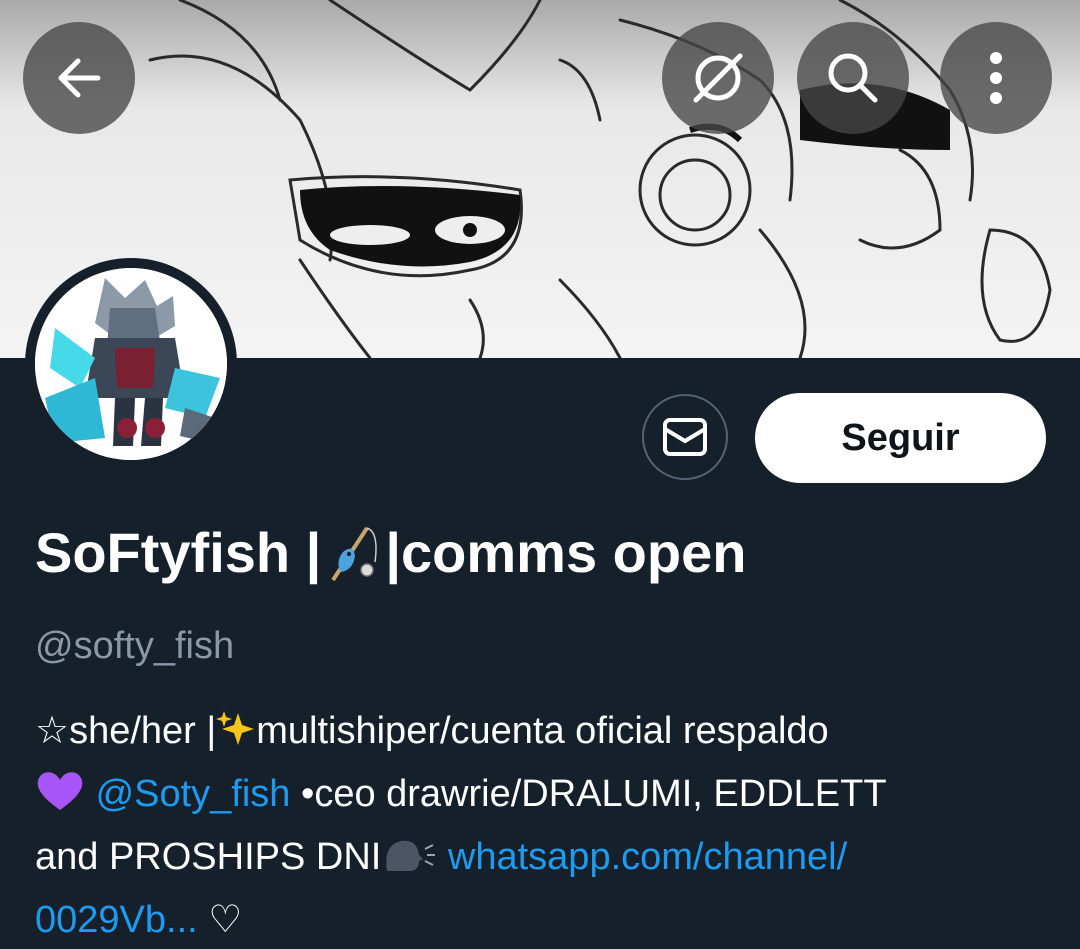 This screenshot has height=949, width=1080. I want to click on avatar, so click(131, 364).